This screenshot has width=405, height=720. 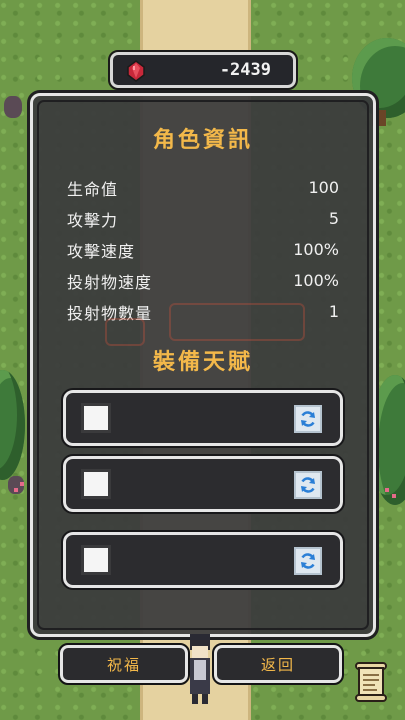 What do you see at coordinates (323, 187) in the screenshot?
I see `stat-value: 100` at bounding box center [323, 187].